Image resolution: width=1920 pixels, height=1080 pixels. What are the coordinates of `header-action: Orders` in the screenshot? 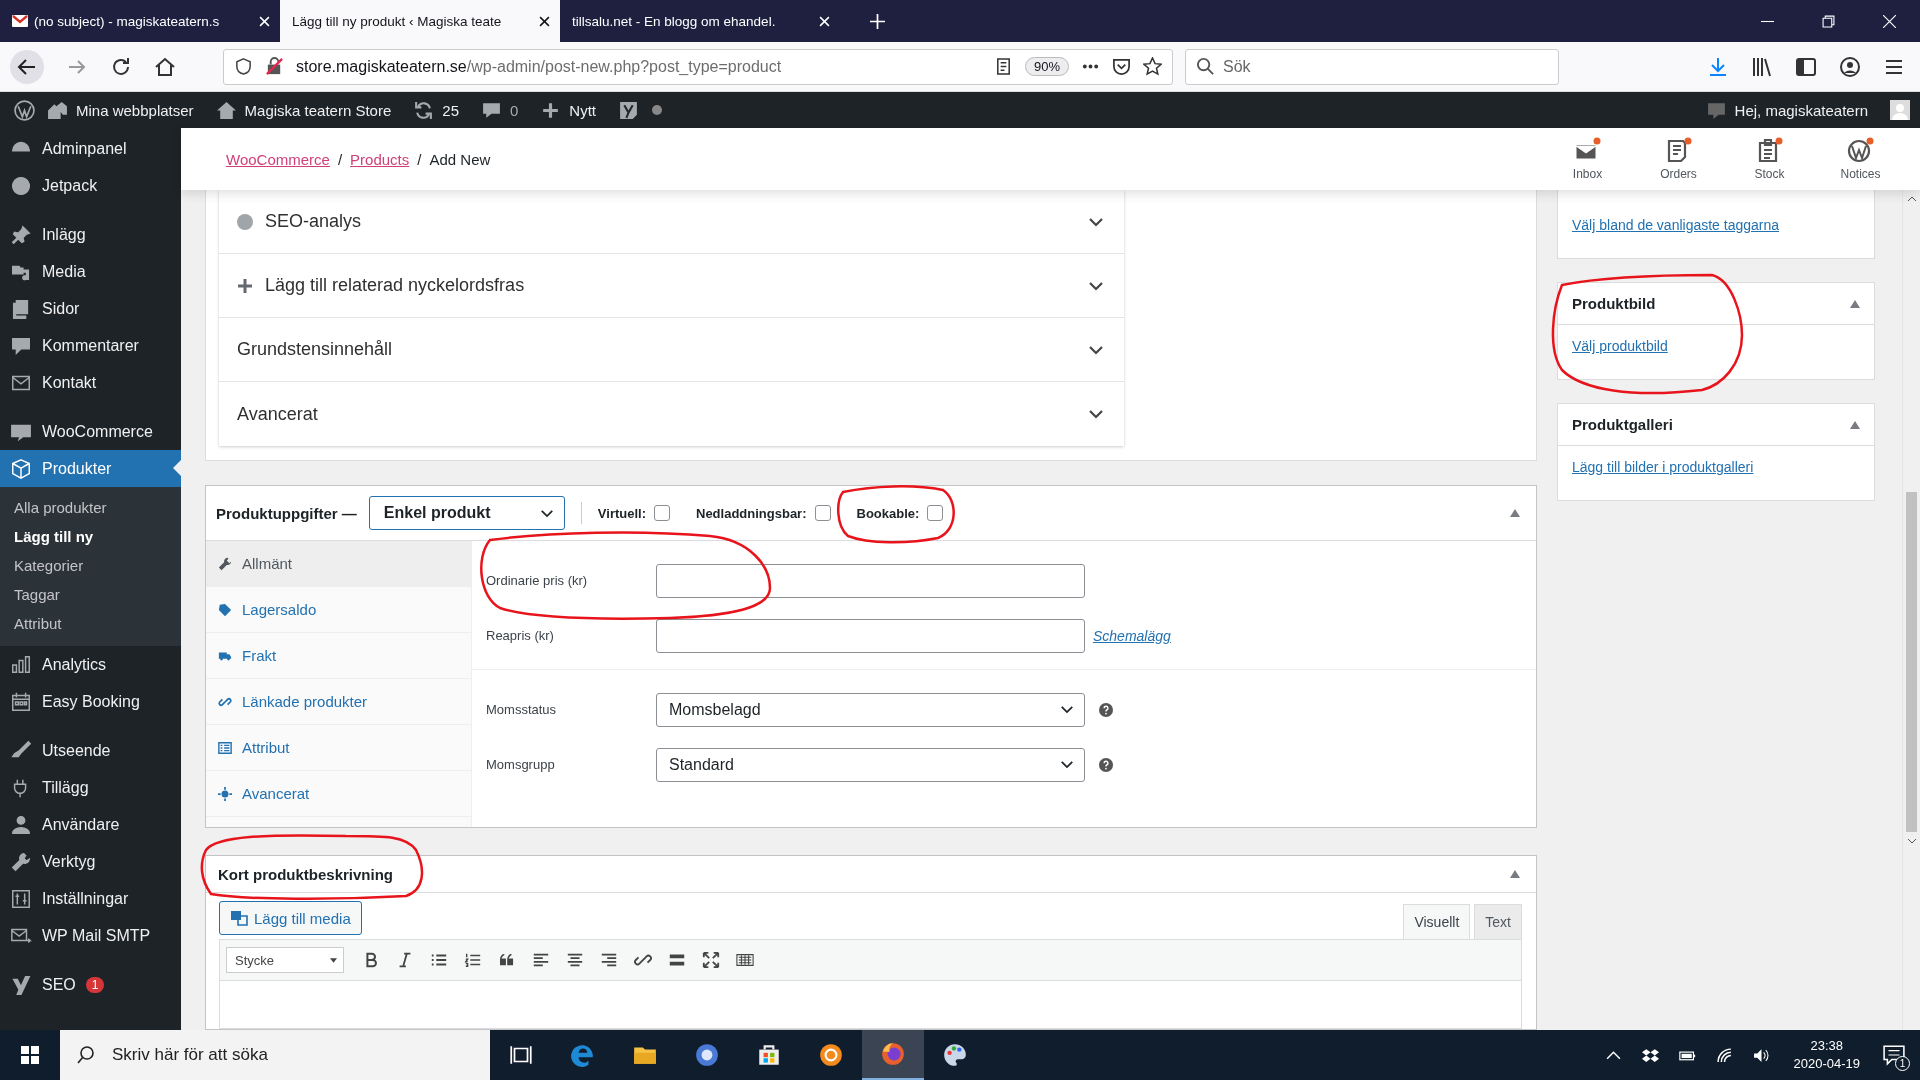 It's located at (1678, 159).